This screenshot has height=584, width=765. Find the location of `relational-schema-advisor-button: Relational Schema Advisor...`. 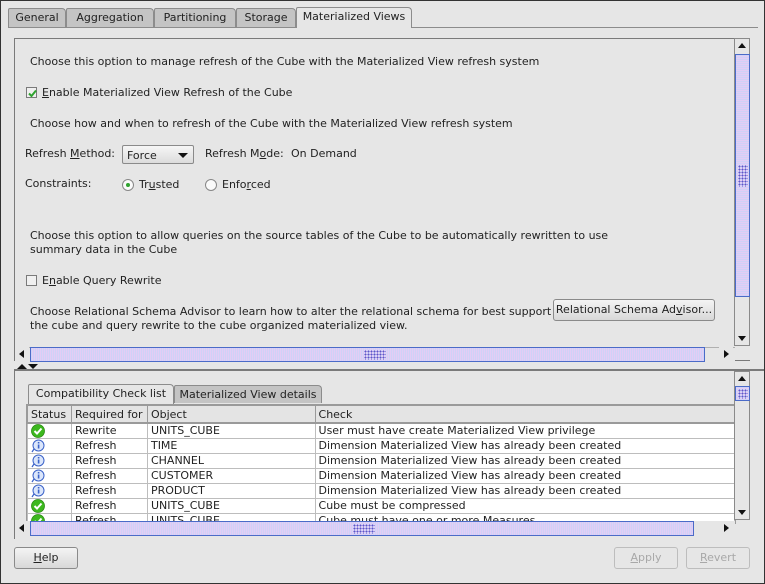

relational-schema-advisor-button: Relational Schema Advisor... is located at coordinates (634, 310).